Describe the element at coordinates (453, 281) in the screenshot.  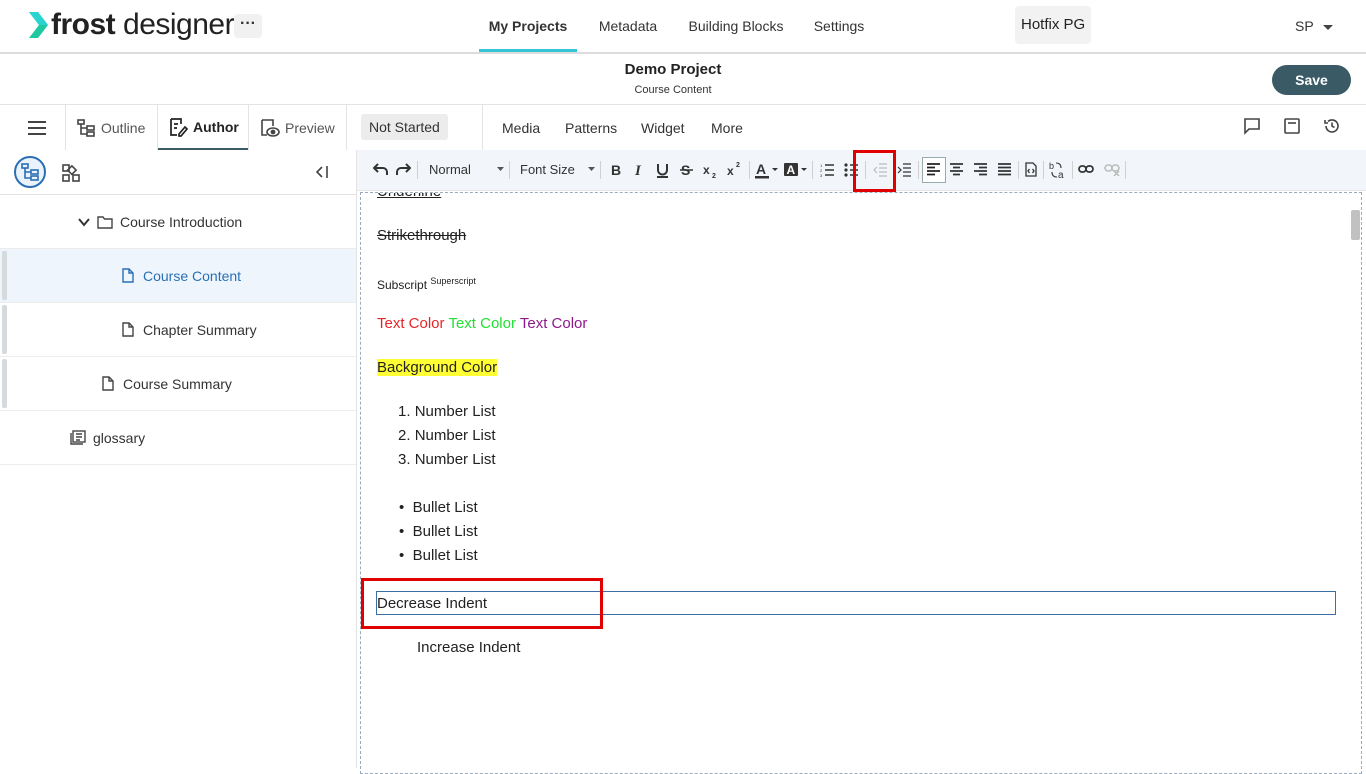
I see `superscript-text: Superscript` at that location.